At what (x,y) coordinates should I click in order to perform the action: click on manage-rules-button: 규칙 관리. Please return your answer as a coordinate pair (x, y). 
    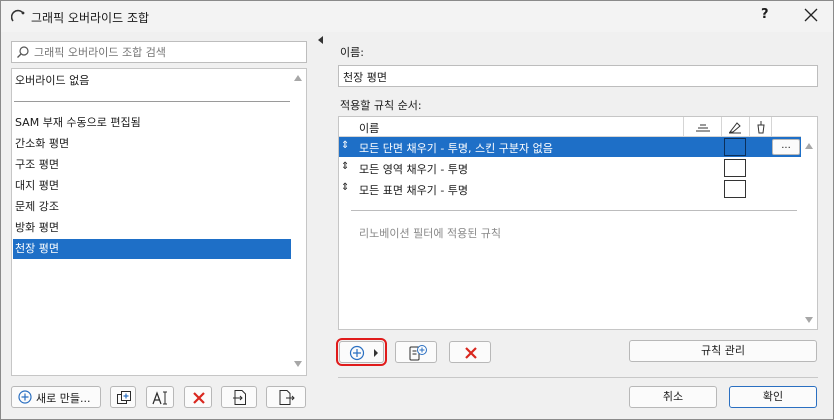
    Looking at the image, I should click on (723, 351).